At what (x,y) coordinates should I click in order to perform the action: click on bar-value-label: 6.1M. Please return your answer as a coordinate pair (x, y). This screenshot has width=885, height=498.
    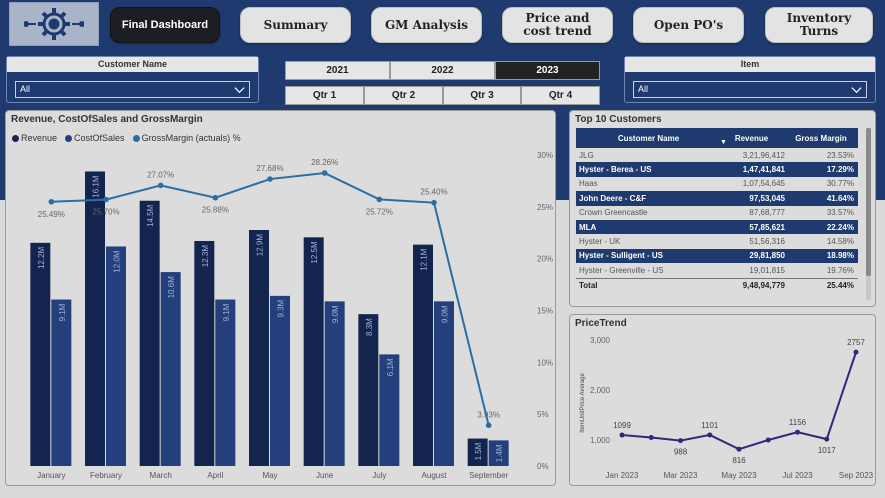
    Looking at the image, I should click on (390, 367).